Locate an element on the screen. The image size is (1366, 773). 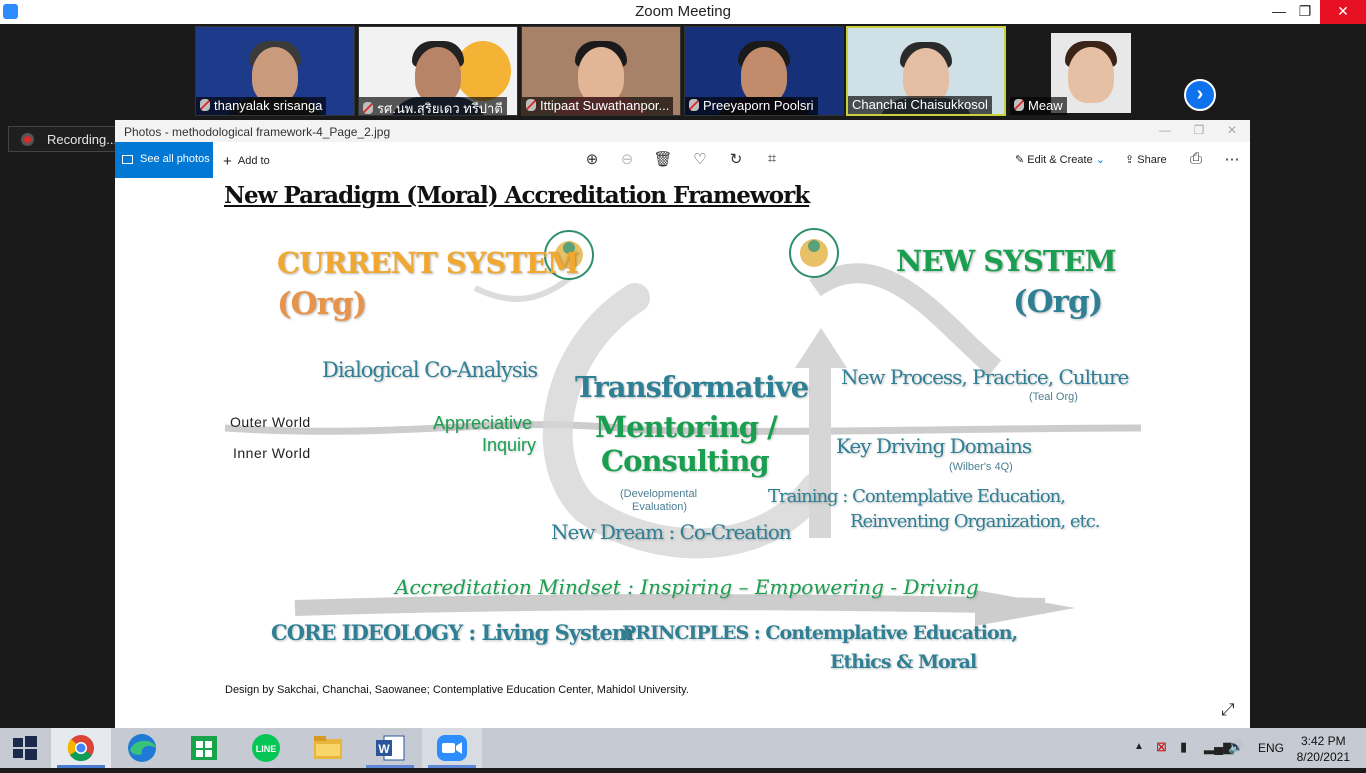
developmental-label: (Developmental is located at coordinates (659, 494).